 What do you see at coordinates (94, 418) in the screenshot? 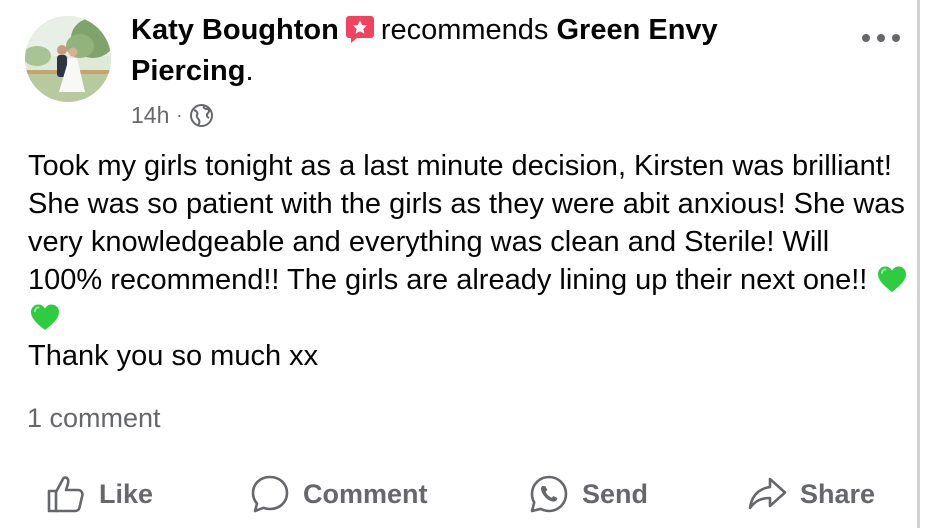
I see `comments-count-link: 1 comment` at bounding box center [94, 418].